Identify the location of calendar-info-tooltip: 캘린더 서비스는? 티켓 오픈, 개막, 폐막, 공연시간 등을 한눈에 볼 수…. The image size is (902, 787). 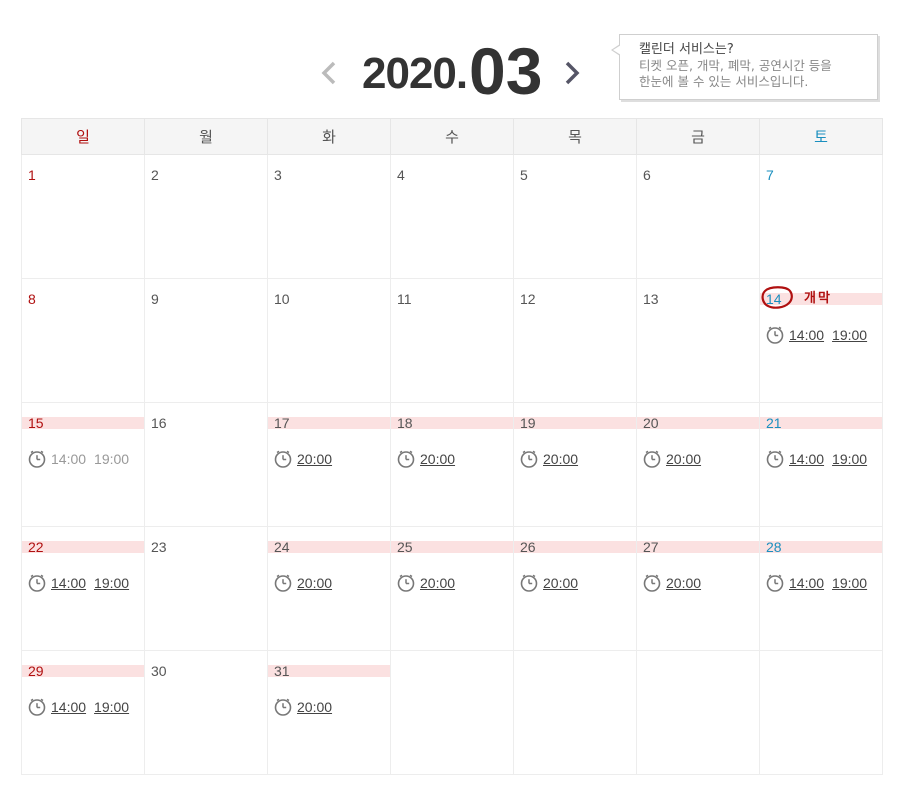
(744, 67).